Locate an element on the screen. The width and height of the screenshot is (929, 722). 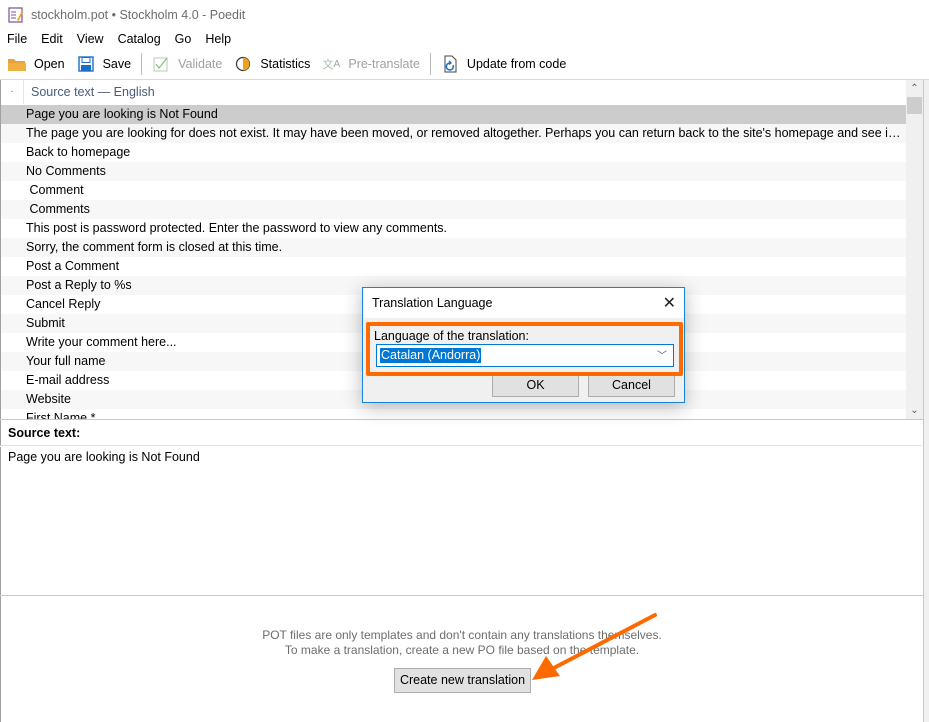
window-title: stockholm.pot • Stockholm 4.0 - Poedit is located at coordinates (138, 14).